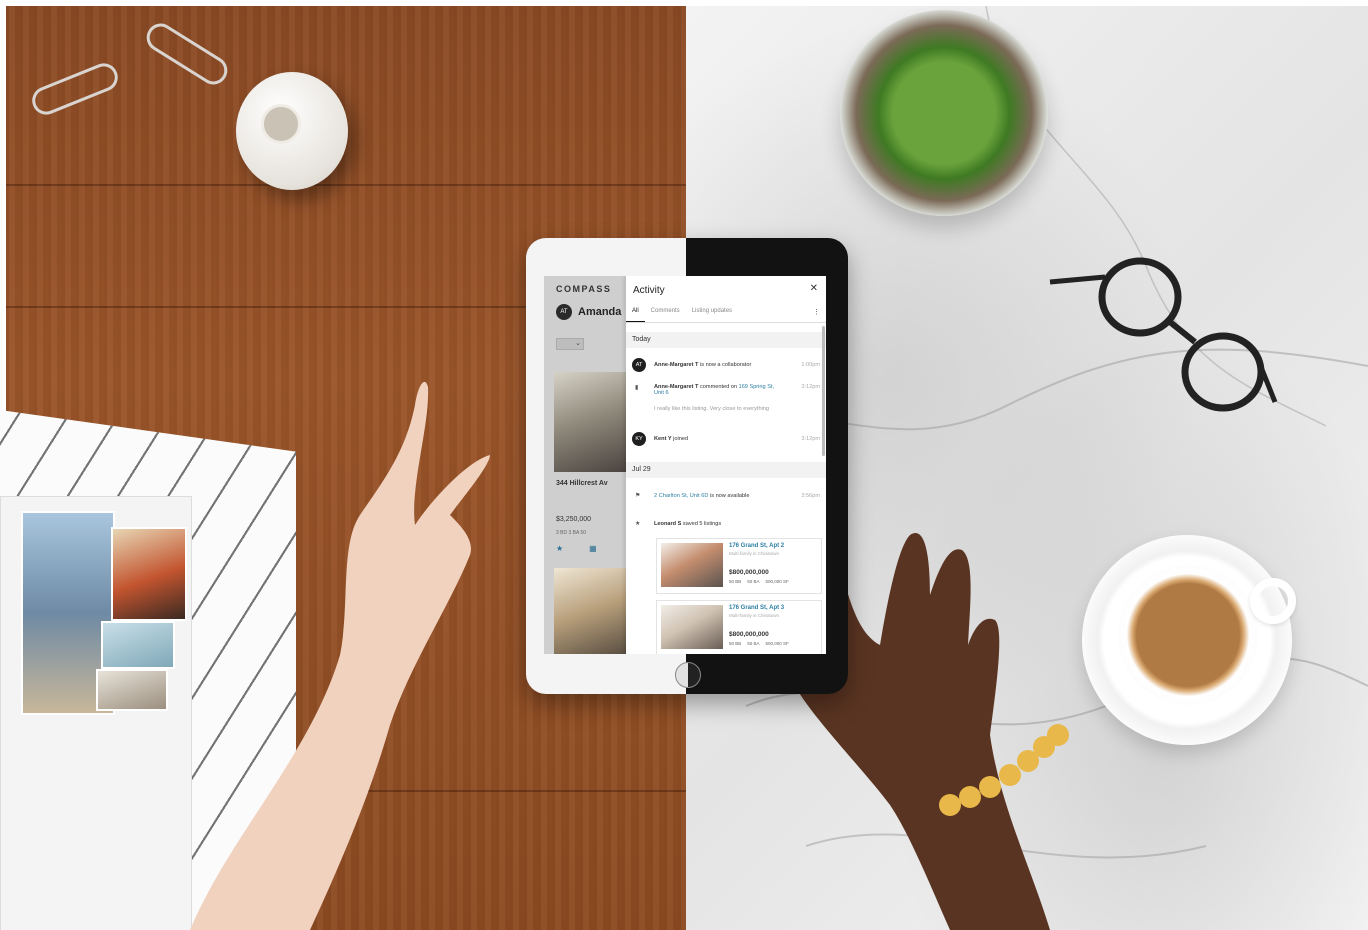  I want to click on activity-tabs: All Comments Listing updates ⋮, so click(726, 314).